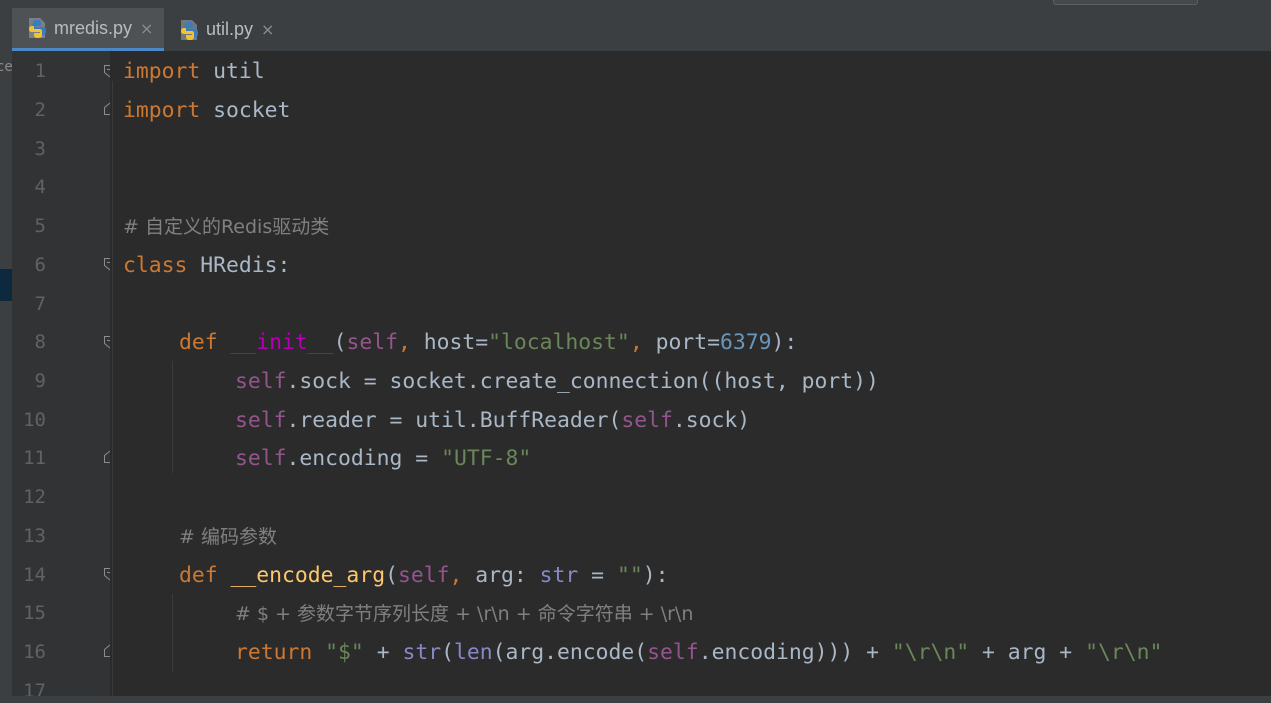  What do you see at coordinates (230, 29) in the screenshot?
I see `tab-label: util.py` at bounding box center [230, 29].